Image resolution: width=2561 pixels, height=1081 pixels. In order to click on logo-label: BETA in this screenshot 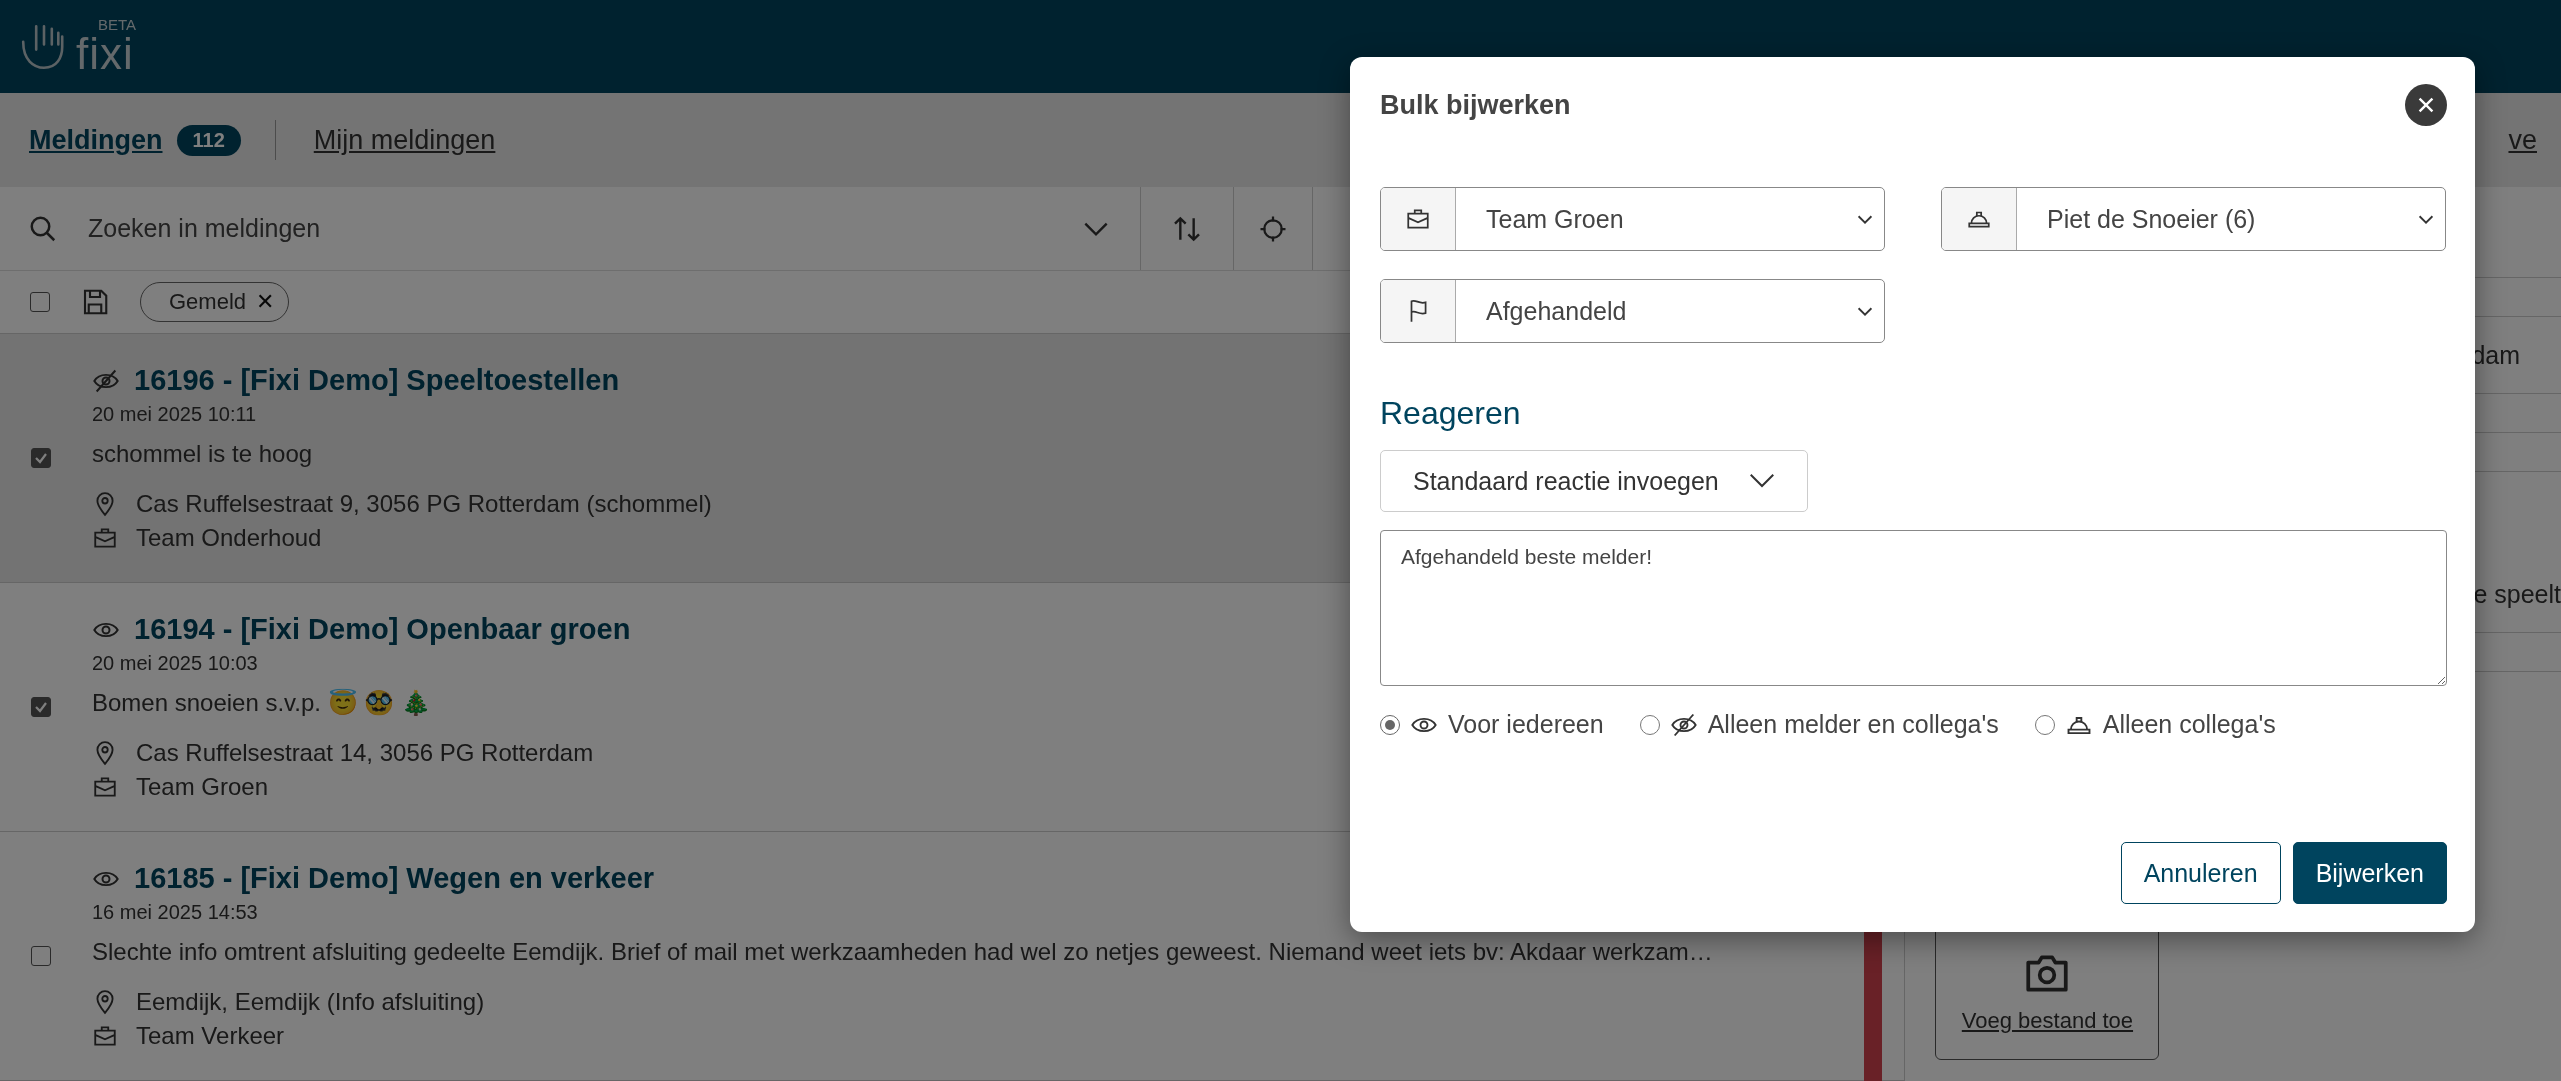, I will do `click(117, 24)`.